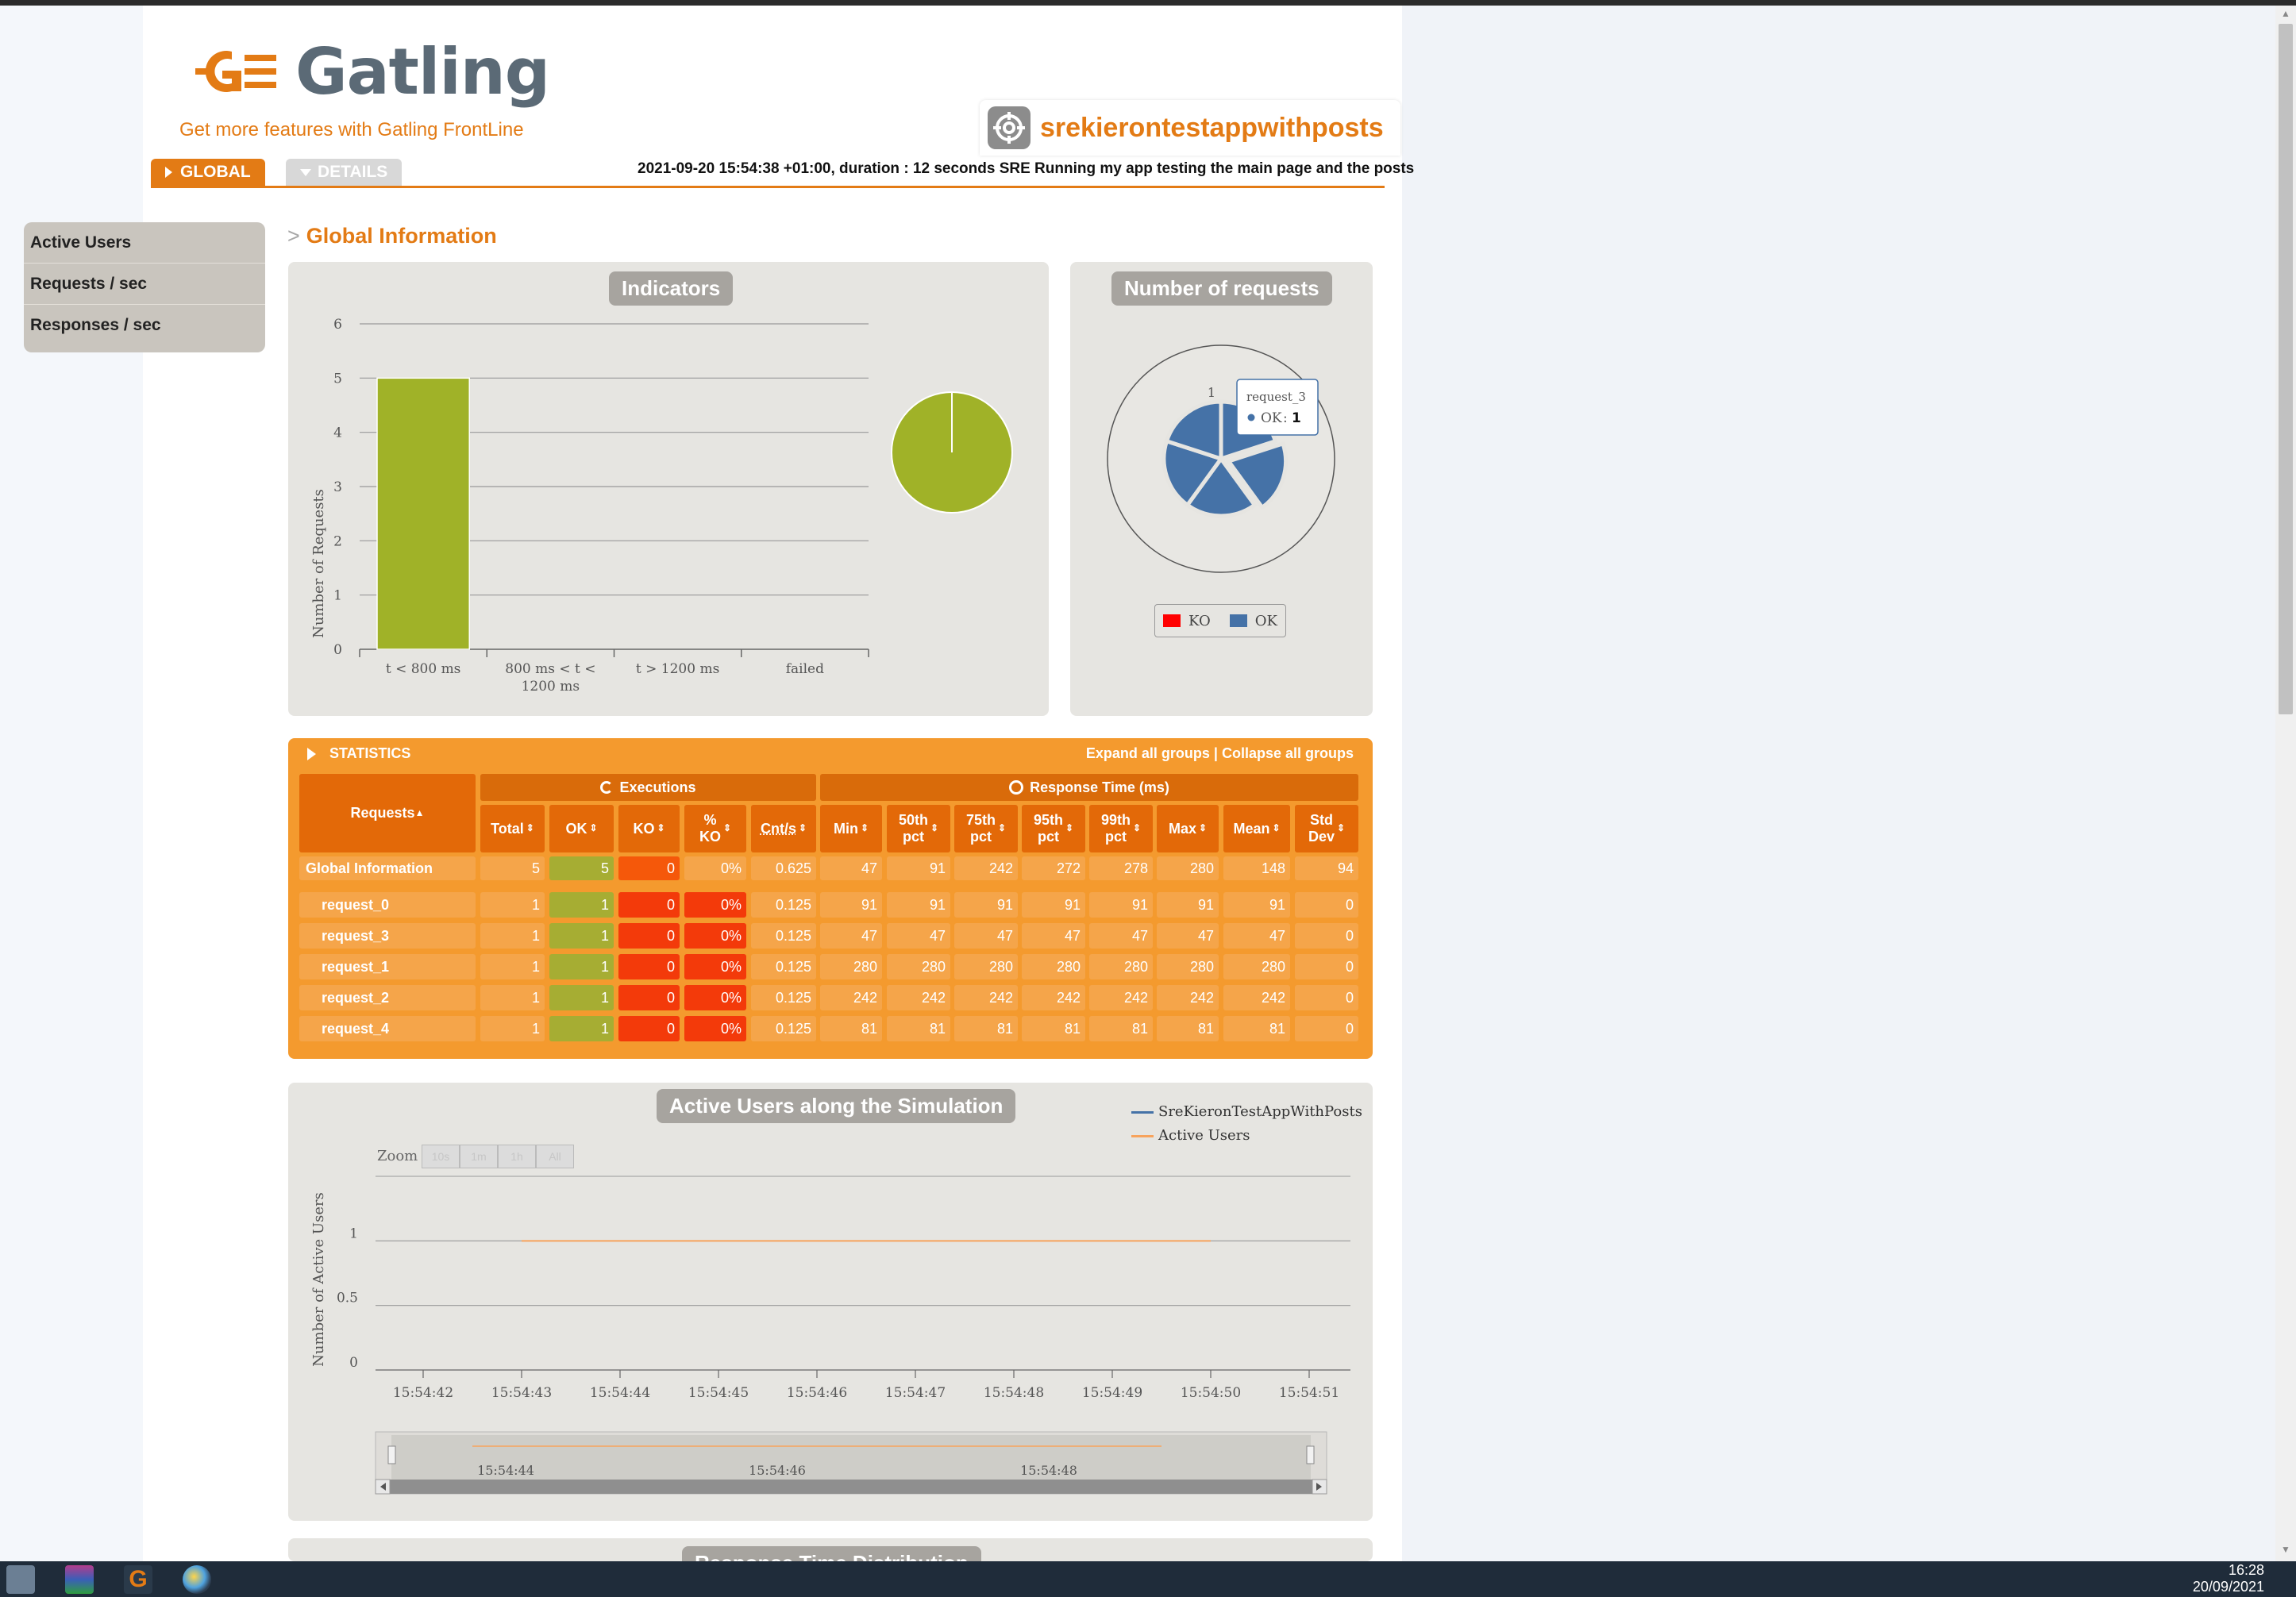  What do you see at coordinates (1266, 621) in the screenshot?
I see `legend-ok-label: OK` at bounding box center [1266, 621].